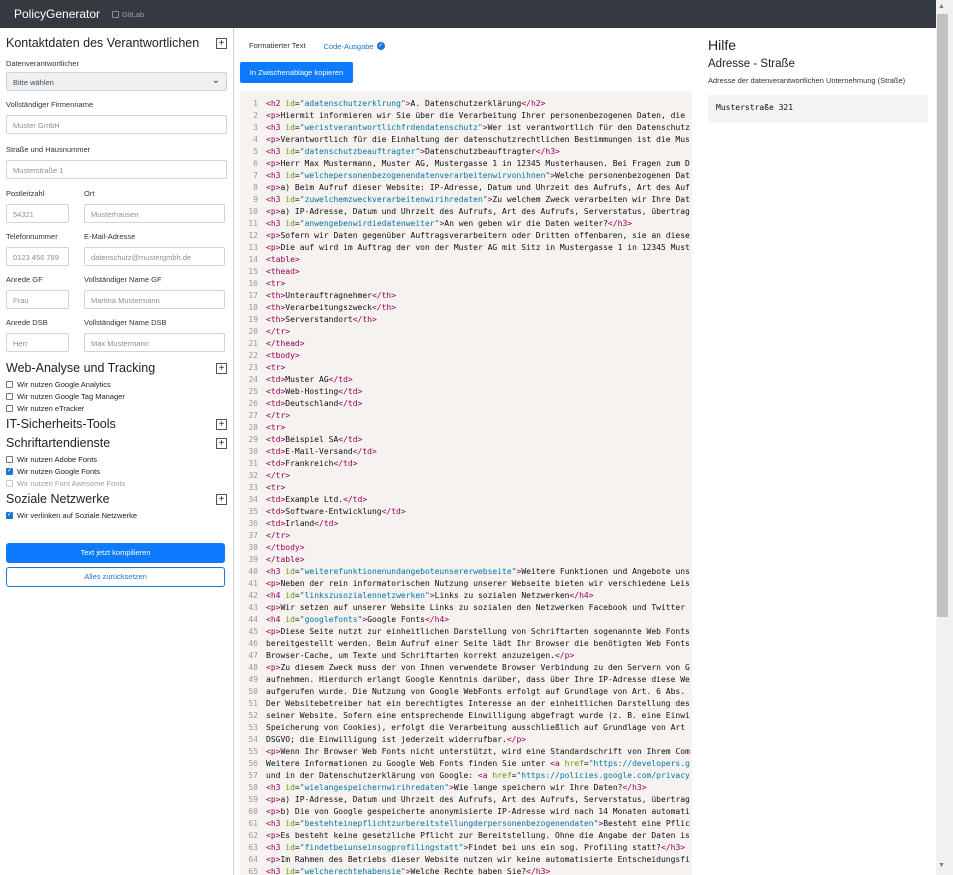  What do you see at coordinates (115, 577) in the screenshot?
I see `reset-button: Alles zurücksetzen` at bounding box center [115, 577].